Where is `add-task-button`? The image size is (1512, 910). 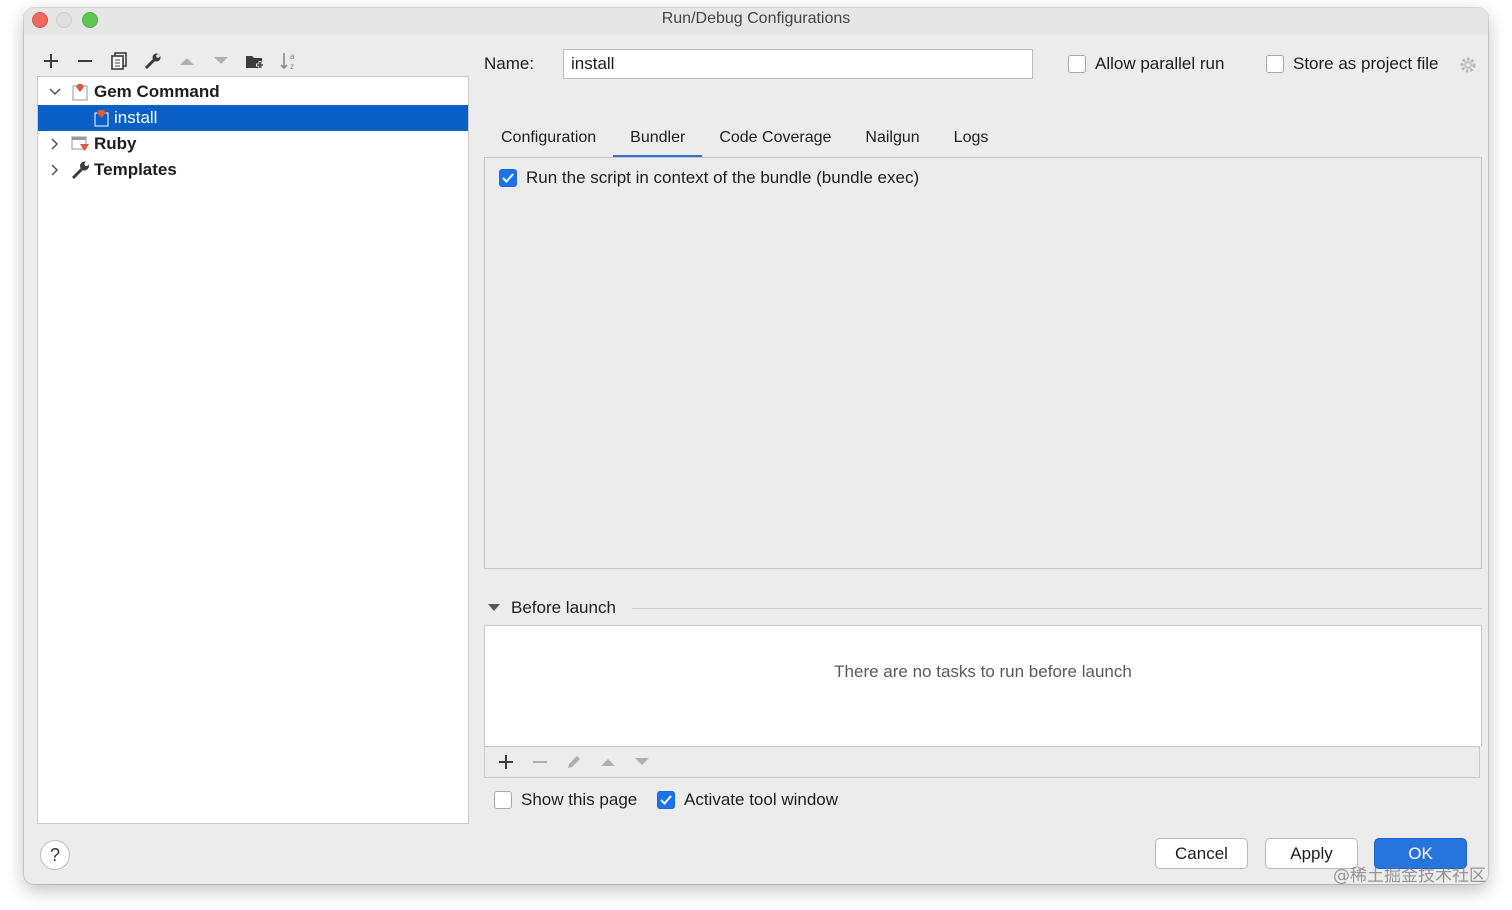 add-task-button is located at coordinates (506, 762).